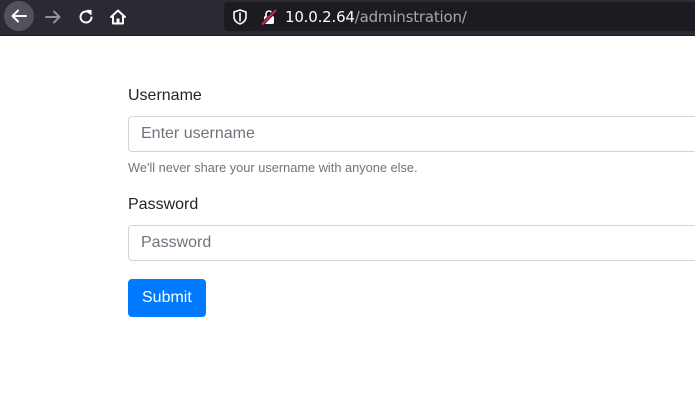  What do you see at coordinates (167, 298) in the screenshot?
I see `submit-button: Submit` at bounding box center [167, 298].